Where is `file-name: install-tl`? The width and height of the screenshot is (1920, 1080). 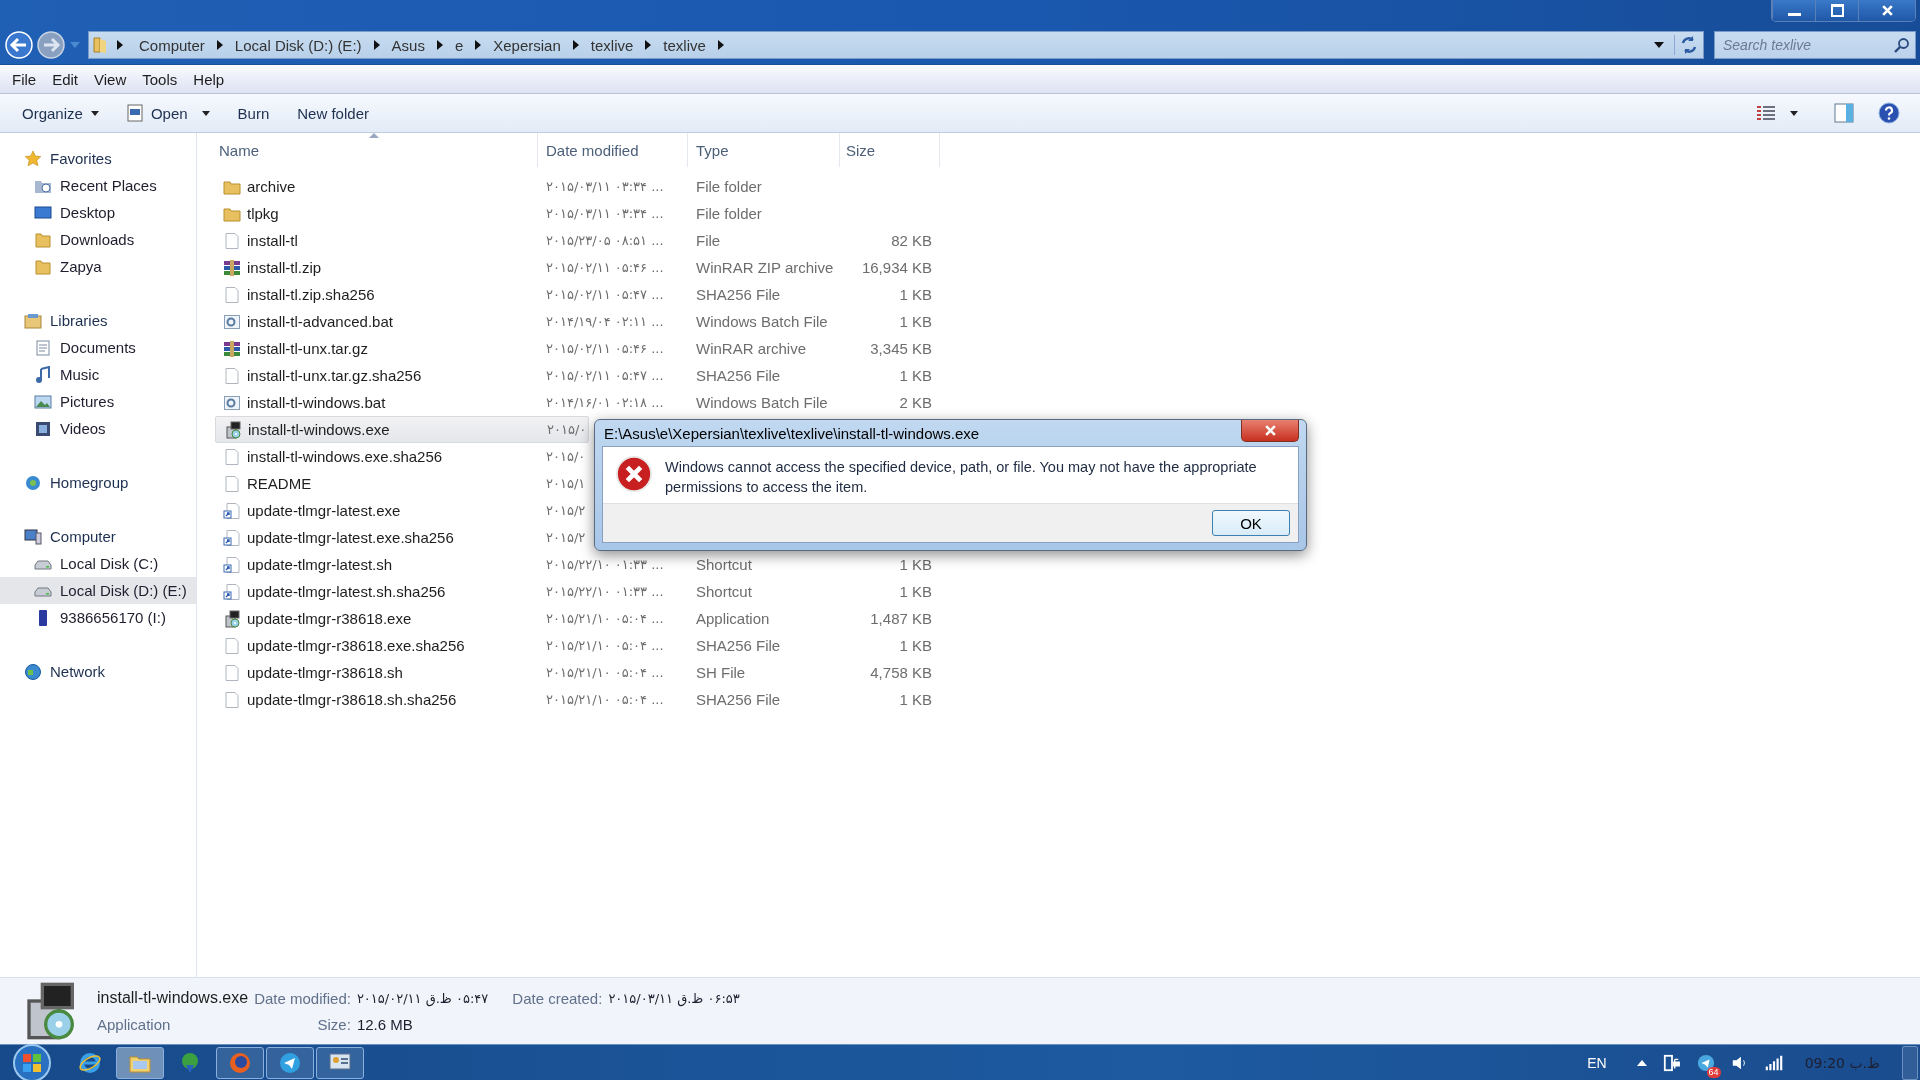 file-name: install-tl is located at coordinates (272, 240).